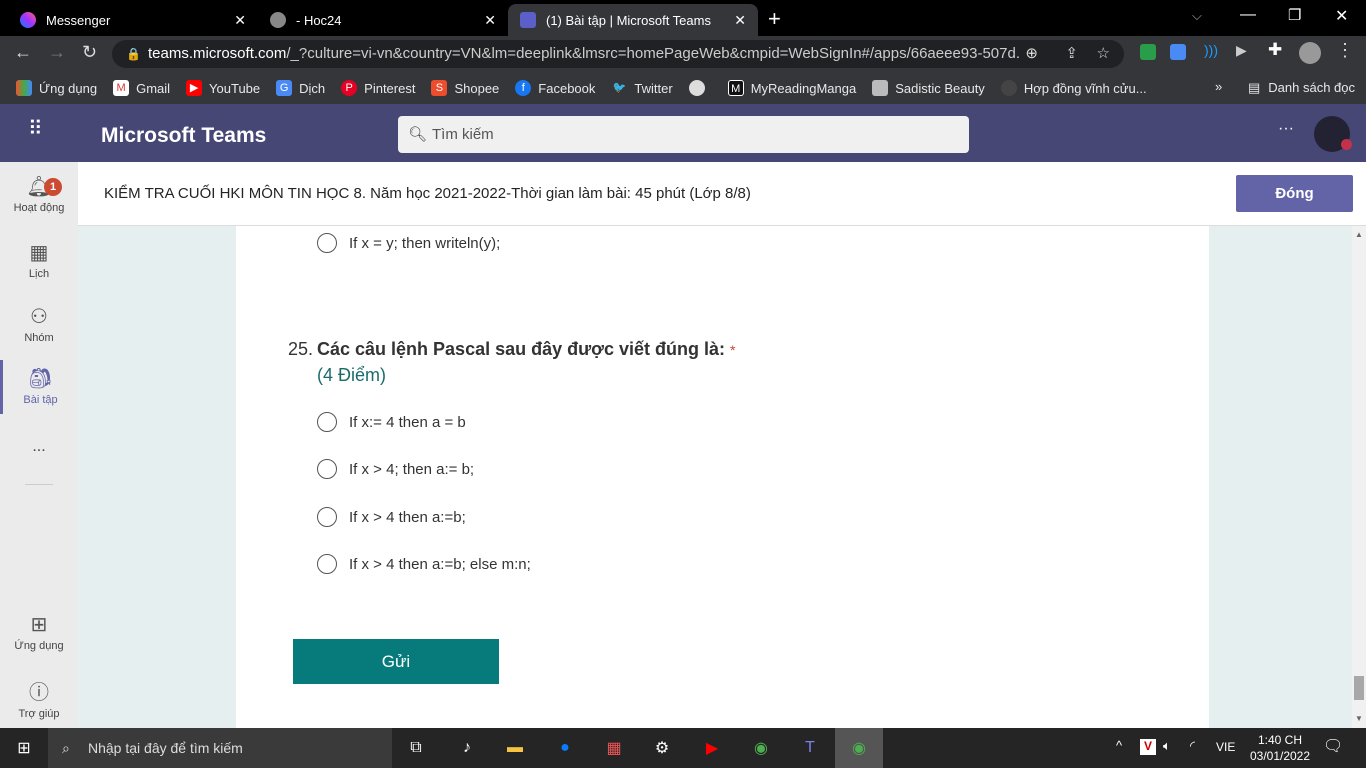 The width and height of the screenshot is (1366, 768). Describe the element at coordinates (1294, 193) in the screenshot. I see `close-button: Đóng` at that location.